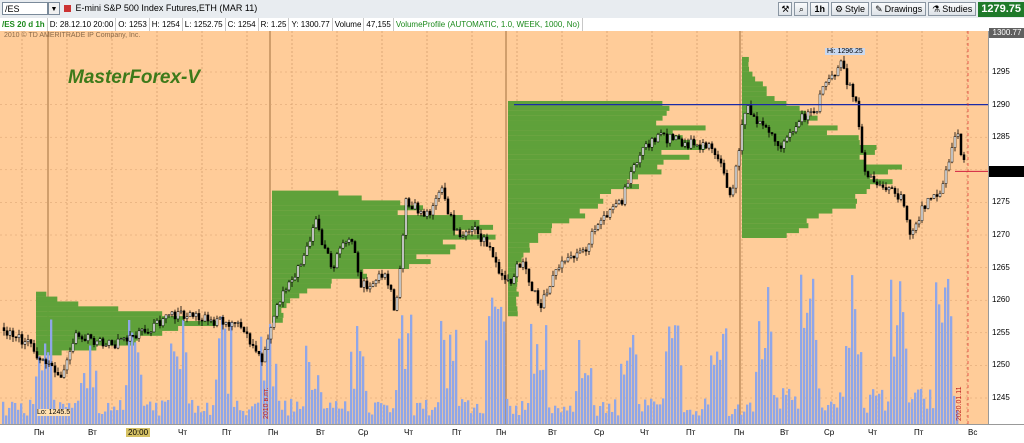 This screenshot has height=443, width=1024. I want to click on day-tick-label: Пт, so click(227, 432).